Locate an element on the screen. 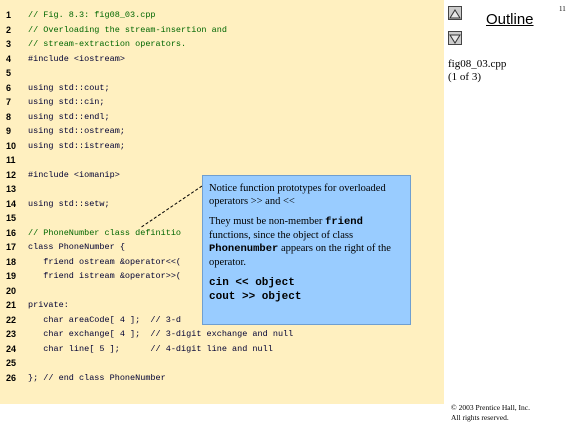  next-slide-button is located at coordinates (455, 38).